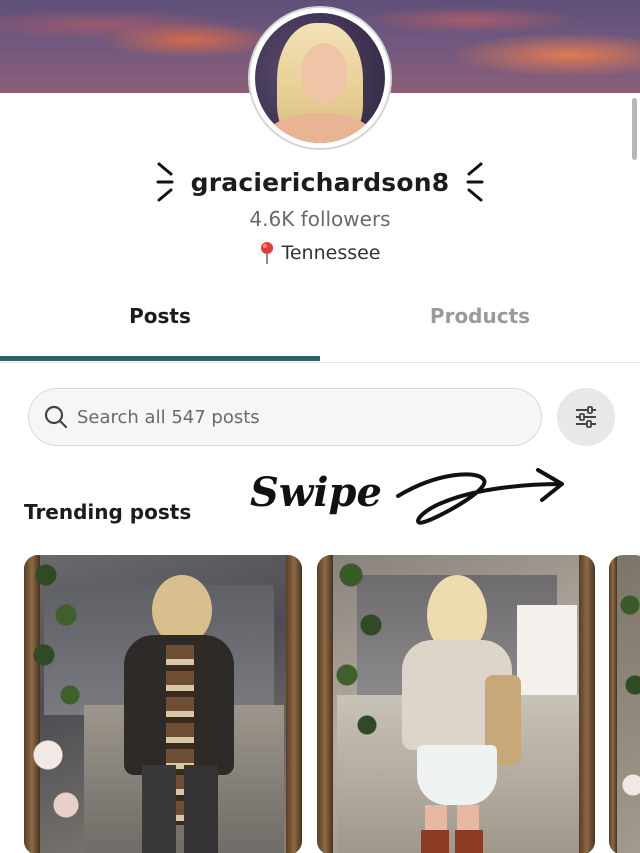 This screenshot has height=853, width=640. I want to click on swipe-hint: Swipe, so click(407, 496).